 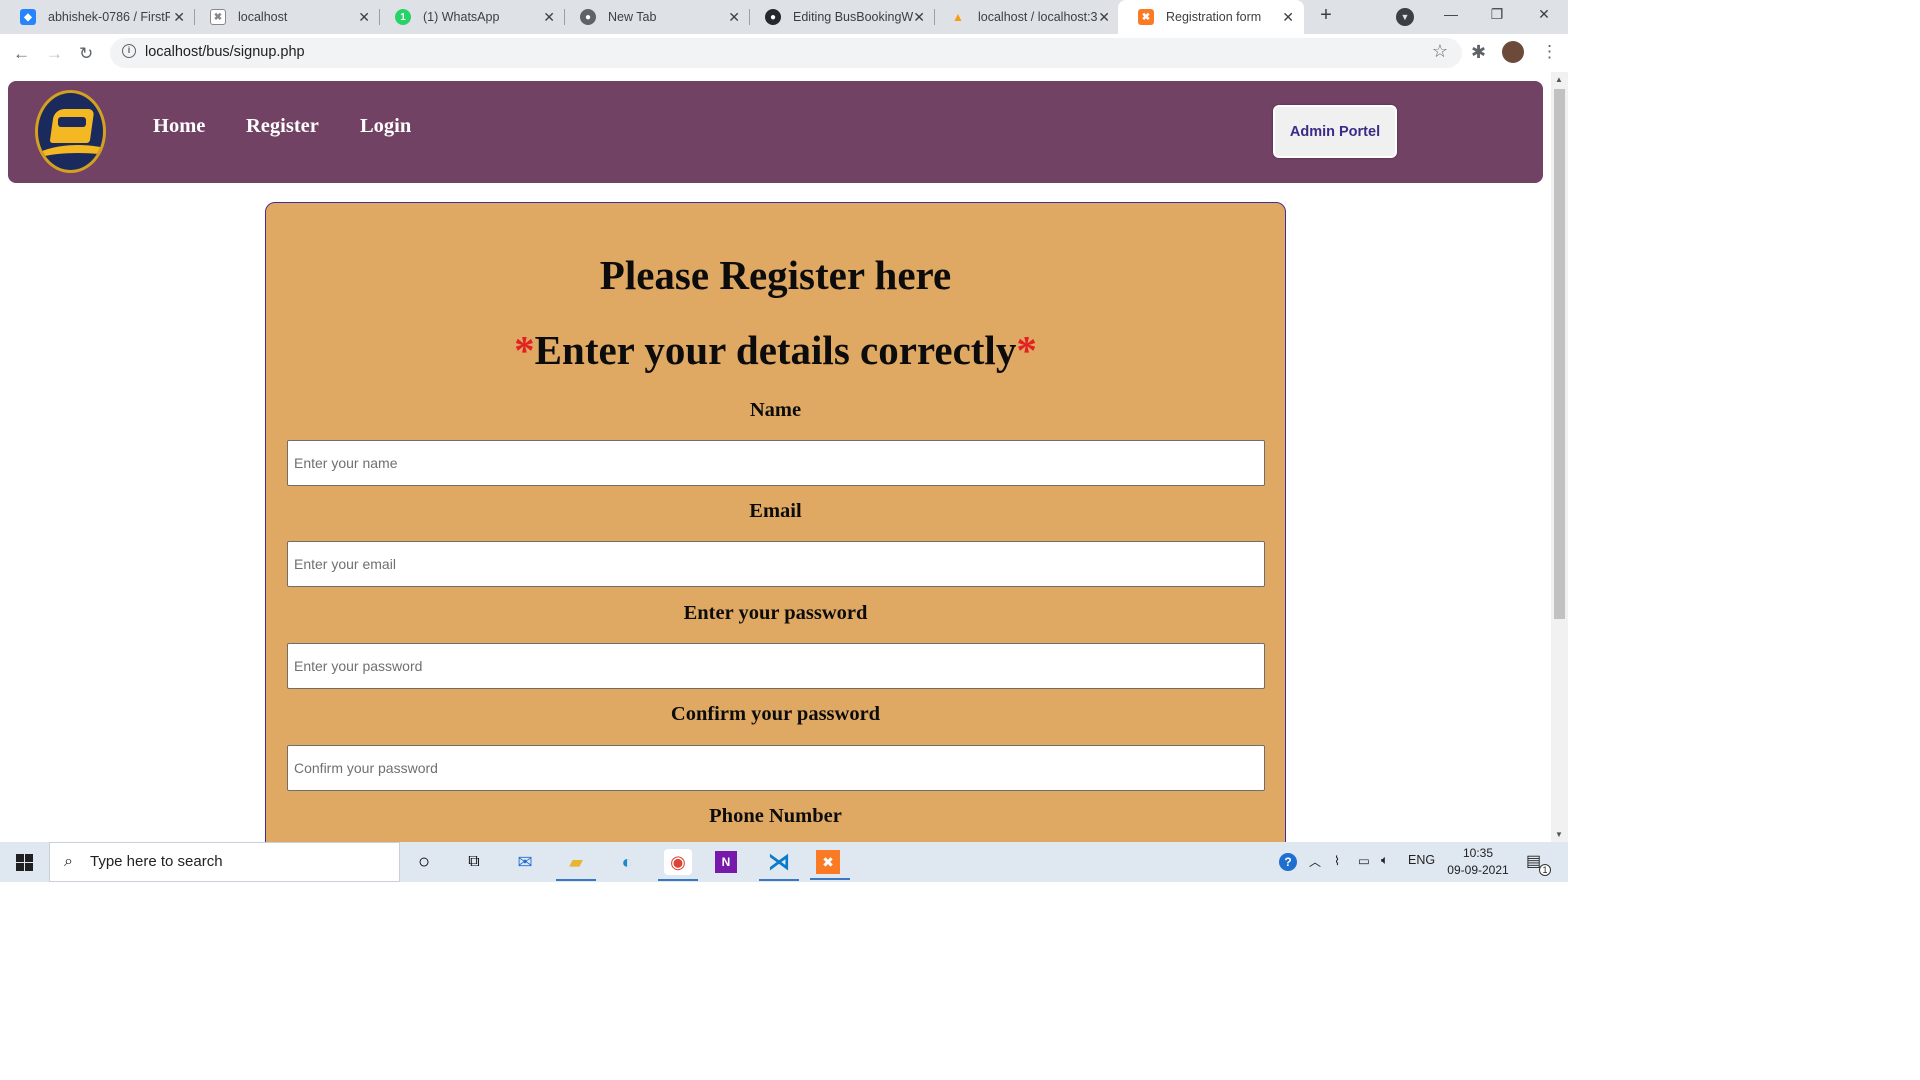 I want to click on tab-search-icon: ▼, so click(x=1405, y=17).